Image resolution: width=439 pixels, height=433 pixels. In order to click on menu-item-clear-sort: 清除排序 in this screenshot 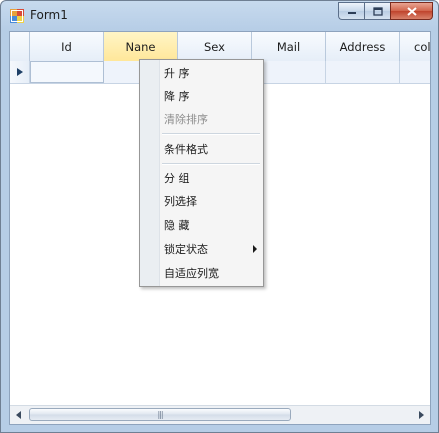, I will do `click(186, 119)`.